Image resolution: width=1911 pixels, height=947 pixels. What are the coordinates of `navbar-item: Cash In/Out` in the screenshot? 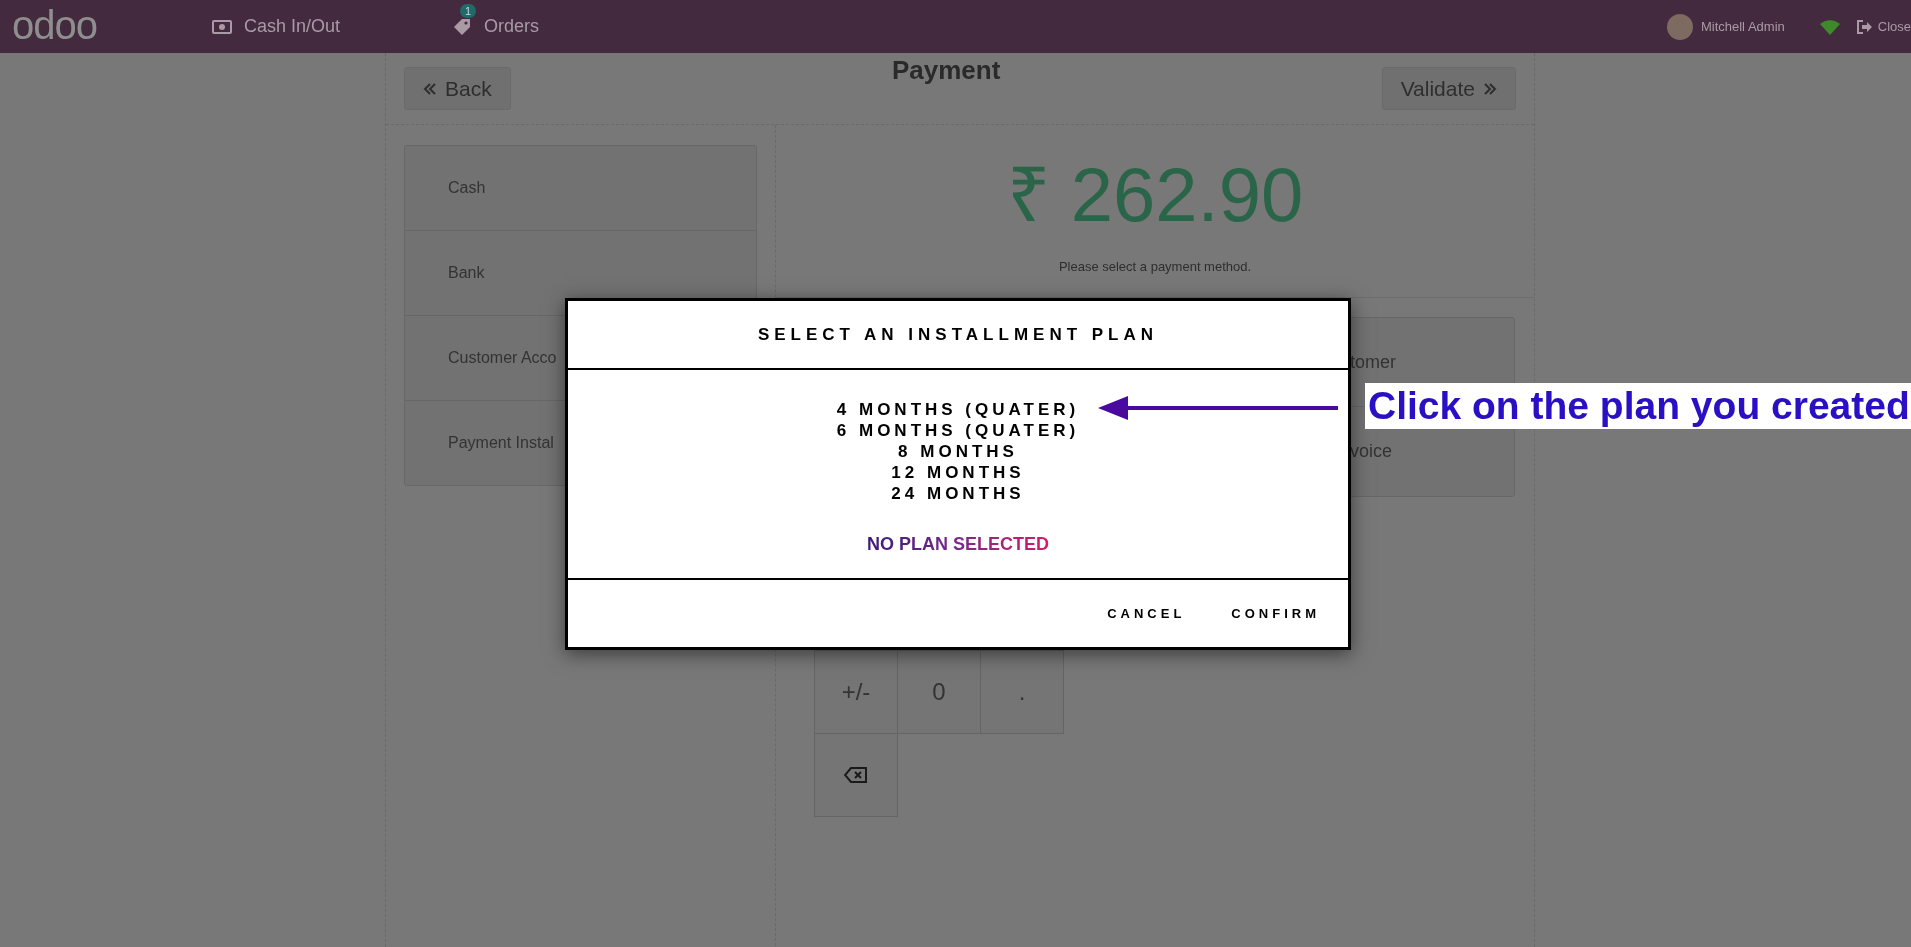 It's located at (276, 26).